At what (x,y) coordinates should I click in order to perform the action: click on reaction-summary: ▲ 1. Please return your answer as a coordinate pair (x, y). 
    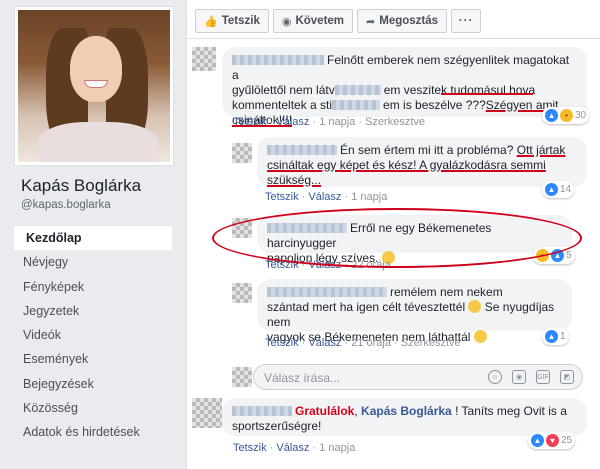
    Looking at the image, I should click on (555, 336).